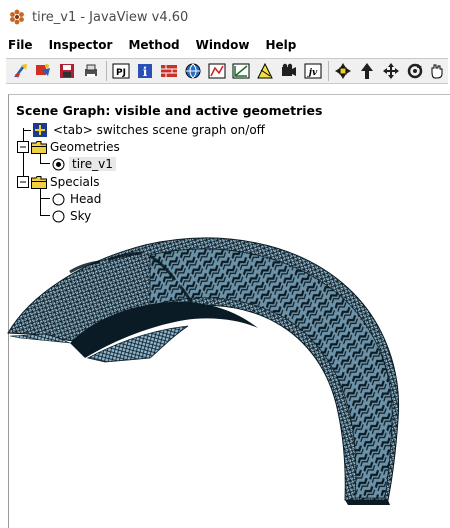  What do you see at coordinates (92, 164) in the screenshot?
I see `tree-item-label: tire_v1` at bounding box center [92, 164].